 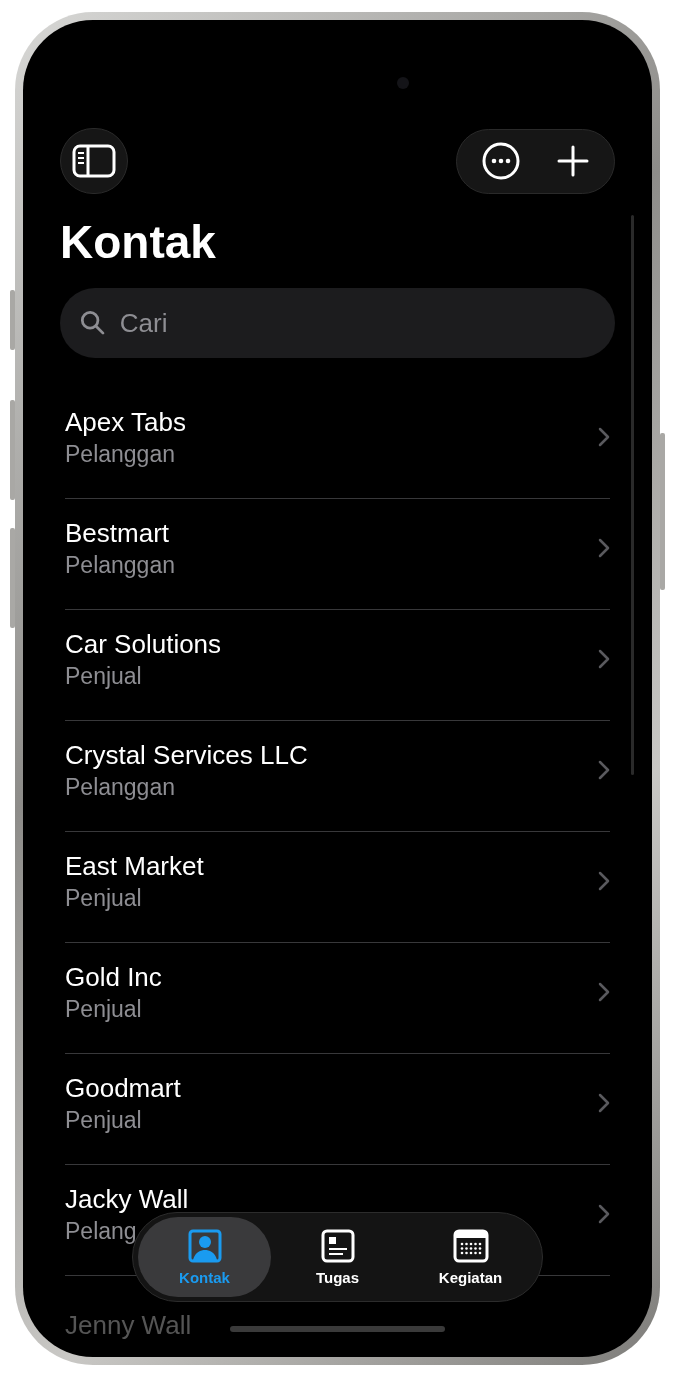 What do you see at coordinates (127, 1199) in the screenshot?
I see `contact-name: Jacky Wall` at bounding box center [127, 1199].